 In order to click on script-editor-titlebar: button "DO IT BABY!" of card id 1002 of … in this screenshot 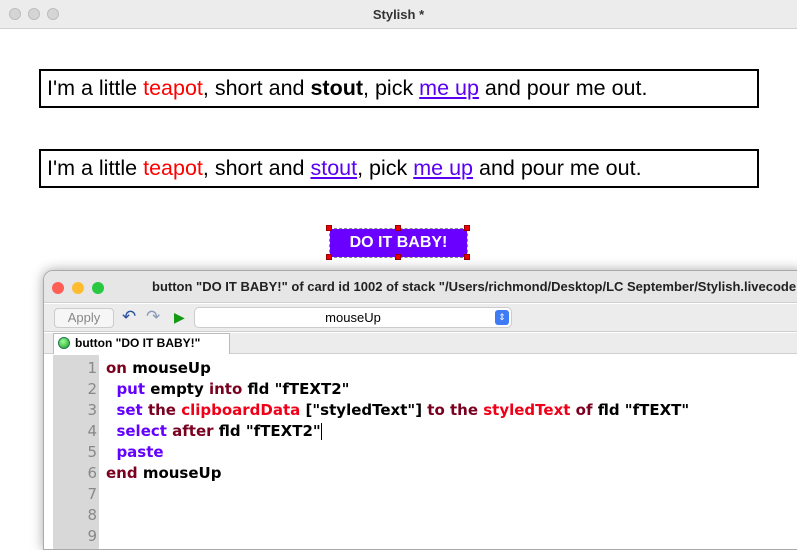, I will do `click(420, 287)`.